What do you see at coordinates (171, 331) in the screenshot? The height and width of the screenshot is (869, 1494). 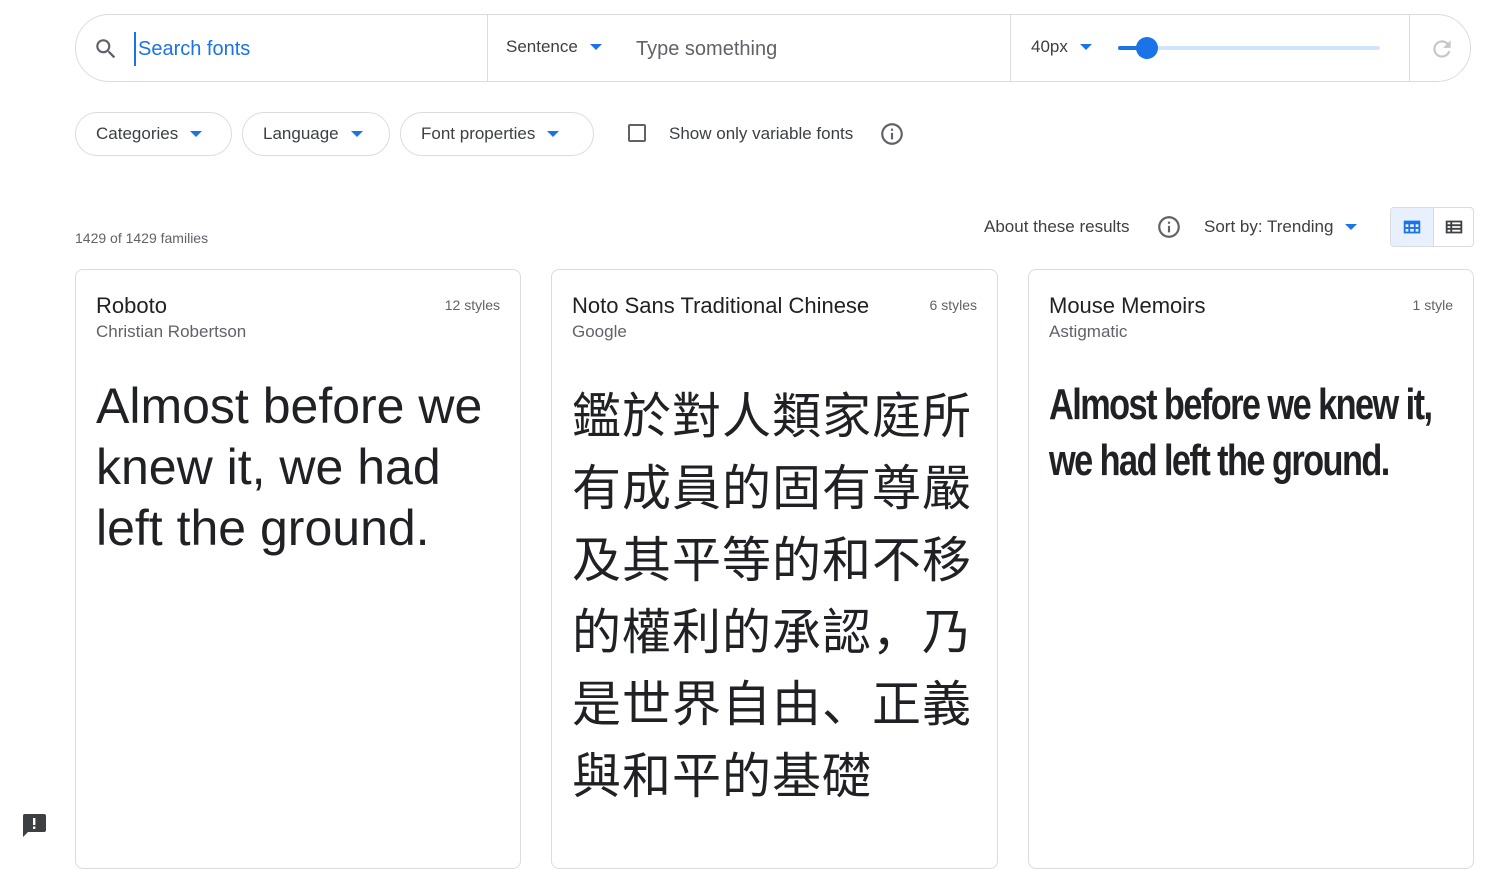 I see `font-author: Christian Robertson` at bounding box center [171, 331].